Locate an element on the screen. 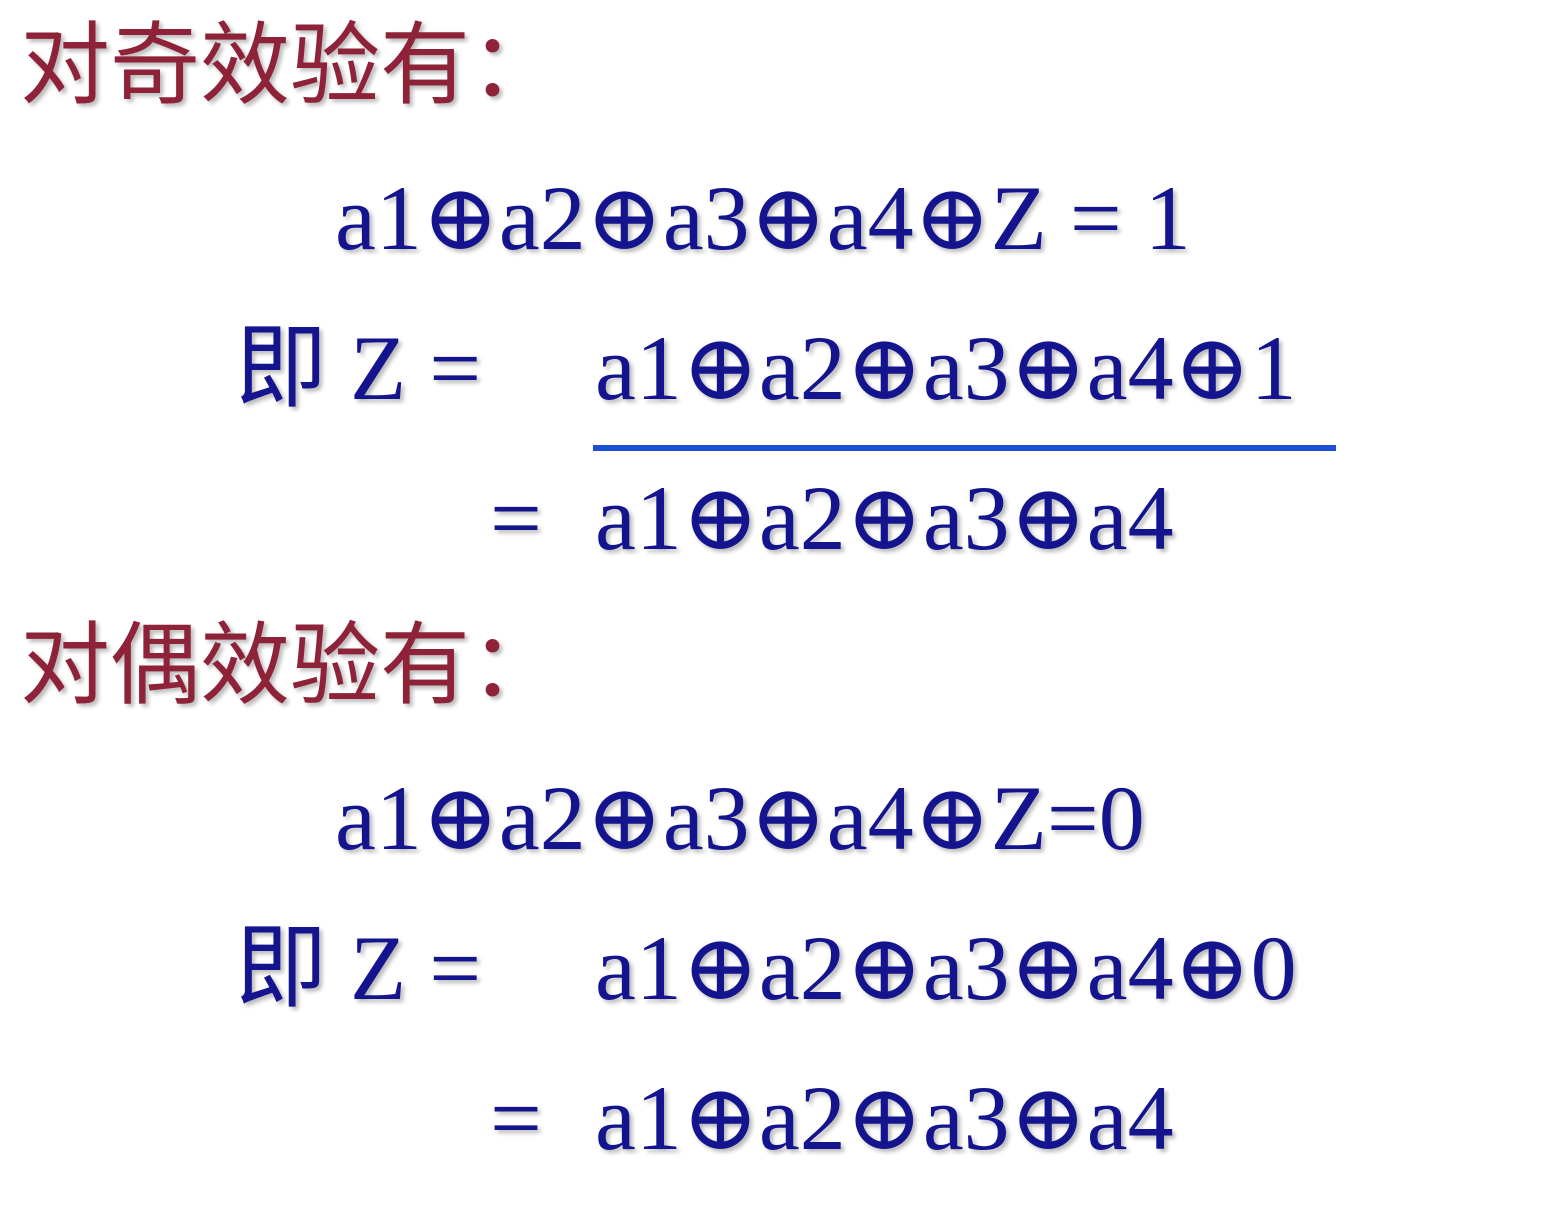 The width and height of the screenshot is (1564, 1228). odd-negated-expression: a1⊕a2⊕a3⊕a4 is located at coordinates (884, 518).